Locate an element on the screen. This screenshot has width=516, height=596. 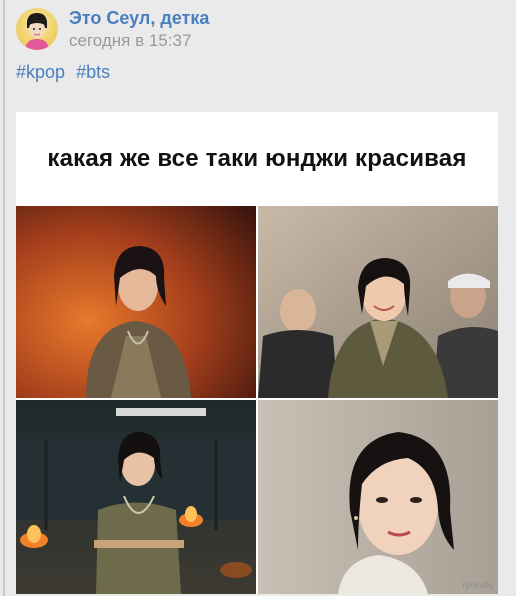
photo-street-smile is located at coordinates (378, 302).